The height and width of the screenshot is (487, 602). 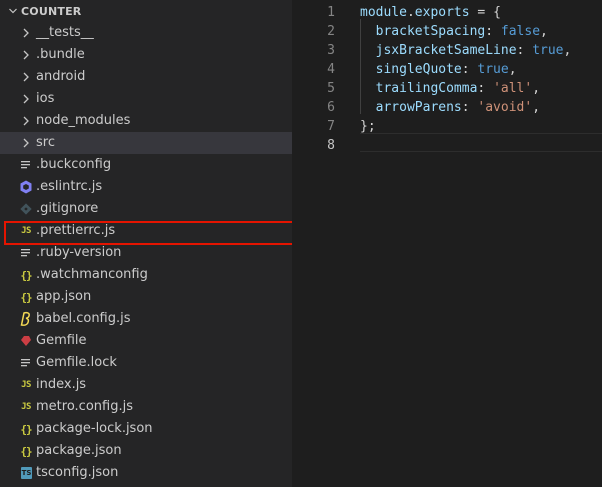 What do you see at coordinates (92, 274) in the screenshot?
I see `file-label: .watchmanconfig` at bounding box center [92, 274].